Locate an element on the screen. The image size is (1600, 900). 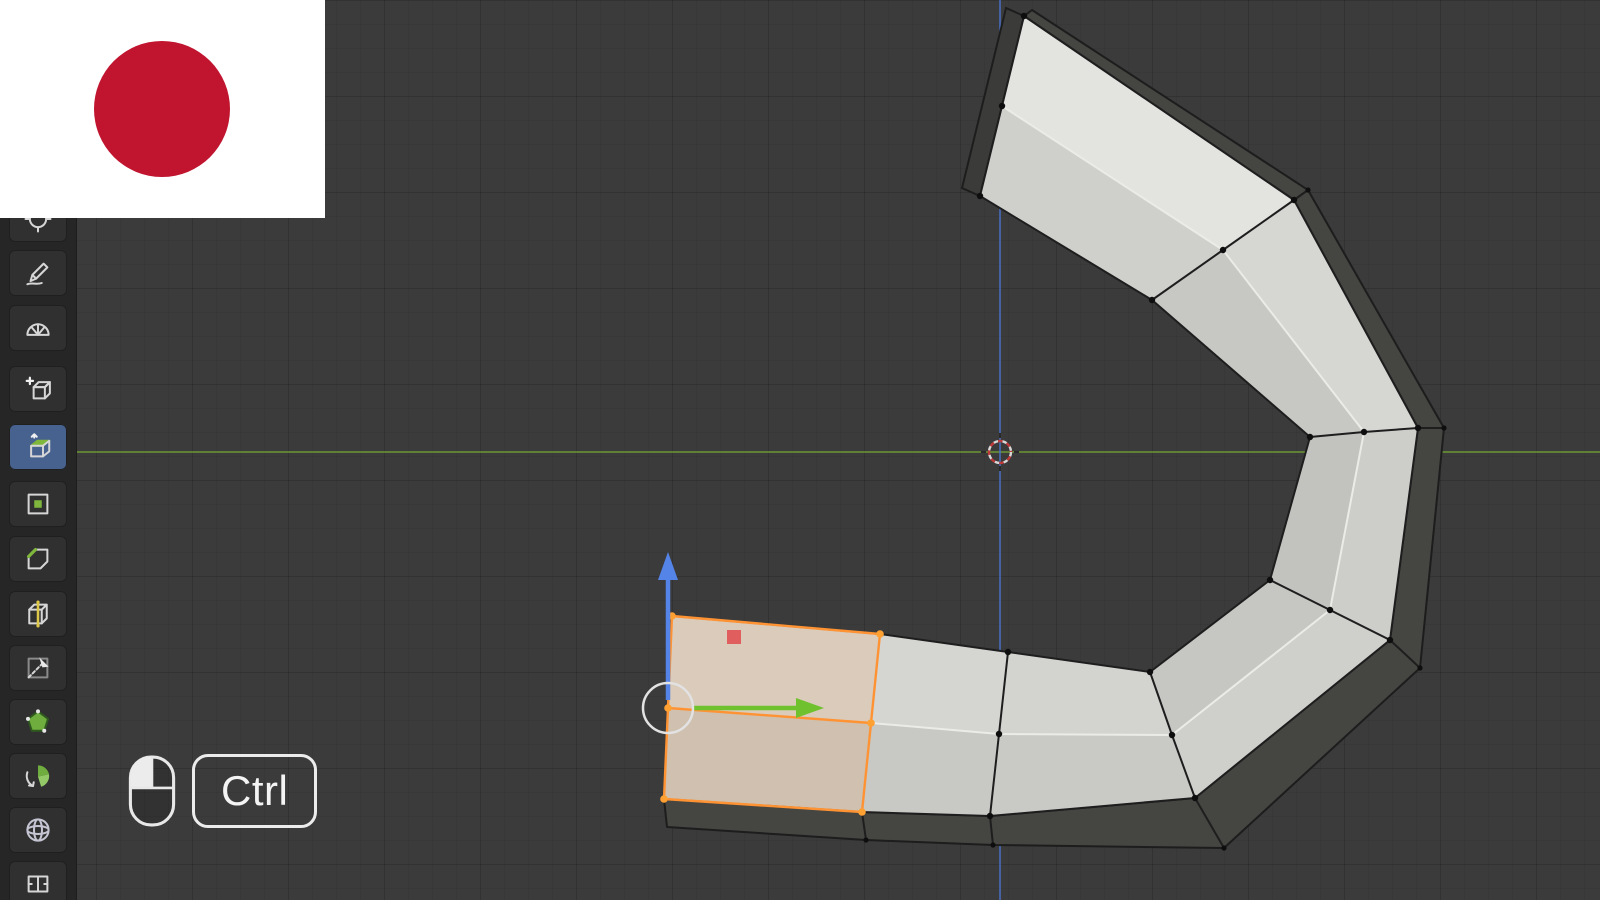
selected-segment is located at coordinates (772, 714).